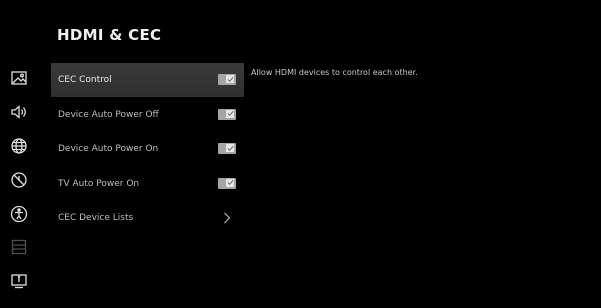 This screenshot has height=308, width=601. Describe the element at coordinates (109, 35) in the screenshot. I see `page-title: HDMI & CEC` at that location.